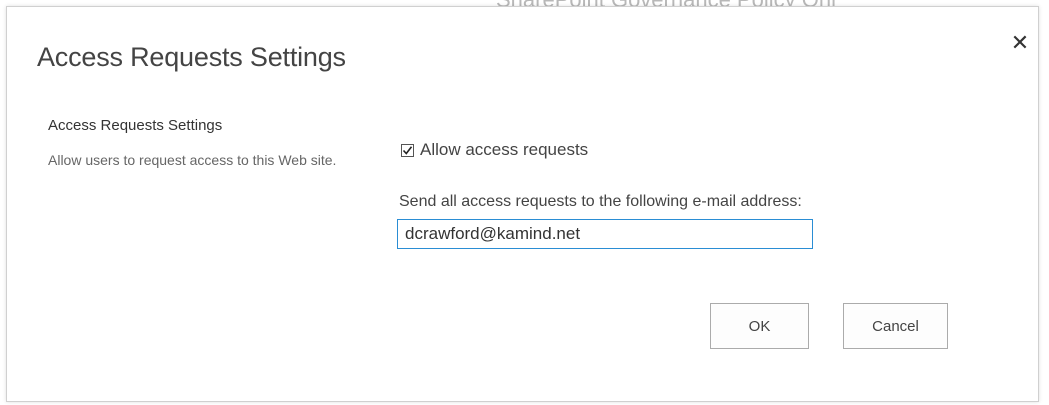 Image resolution: width=1049 pixels, height=405 pixels. I want to click on checkmark-icon, so click(407, 150).